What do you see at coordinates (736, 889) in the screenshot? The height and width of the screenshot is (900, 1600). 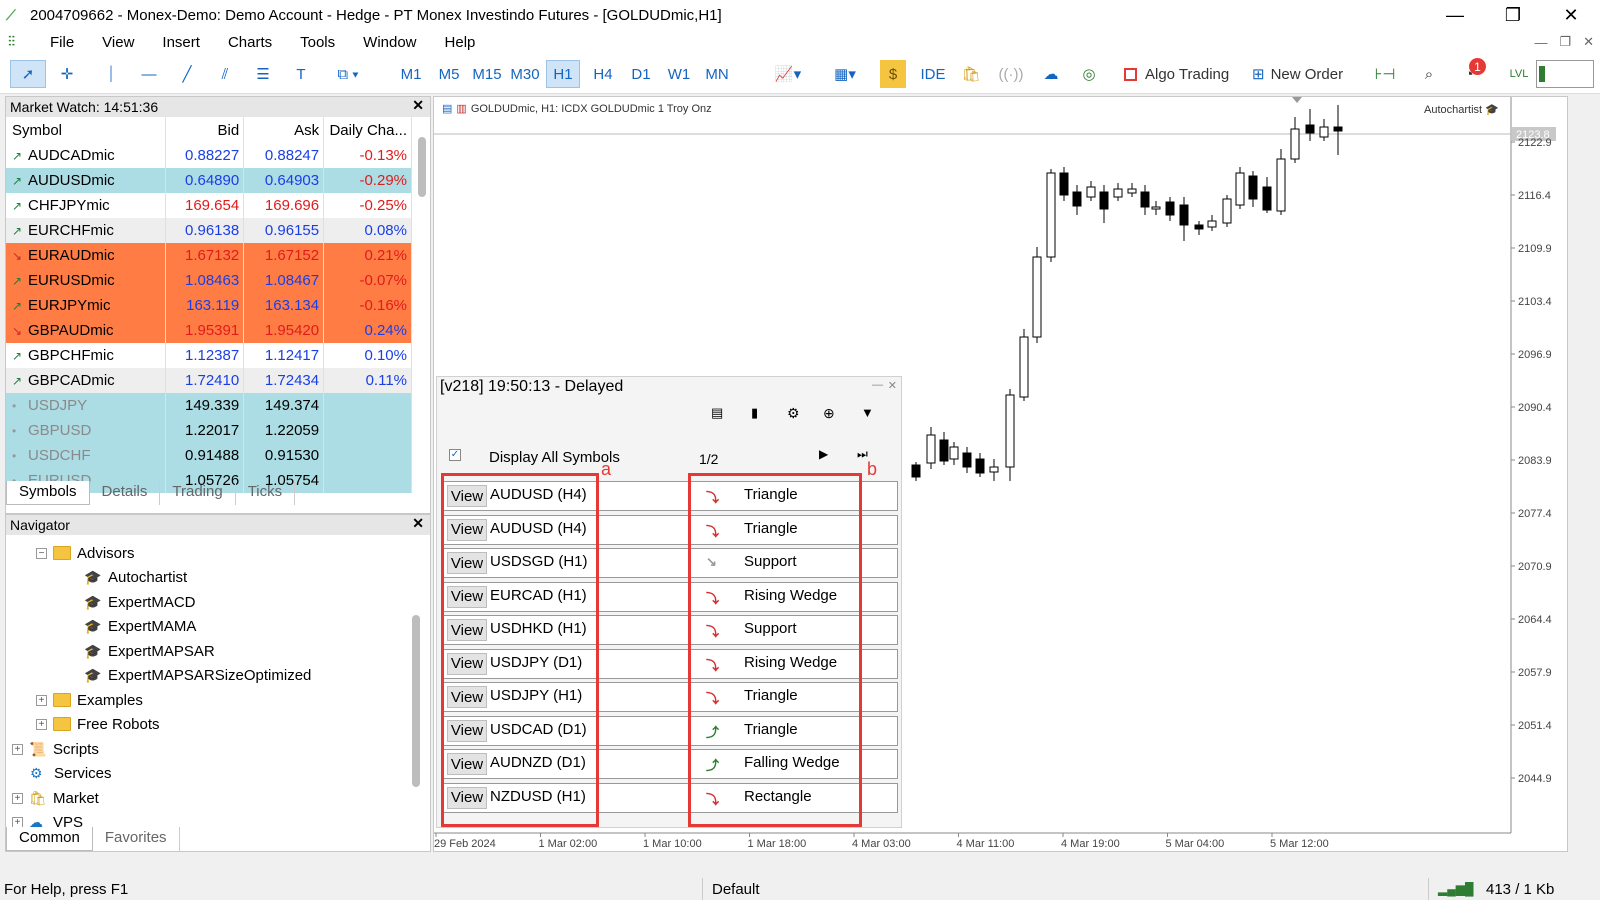 I see `status-profile: Default` at bounding box center [736, 889].